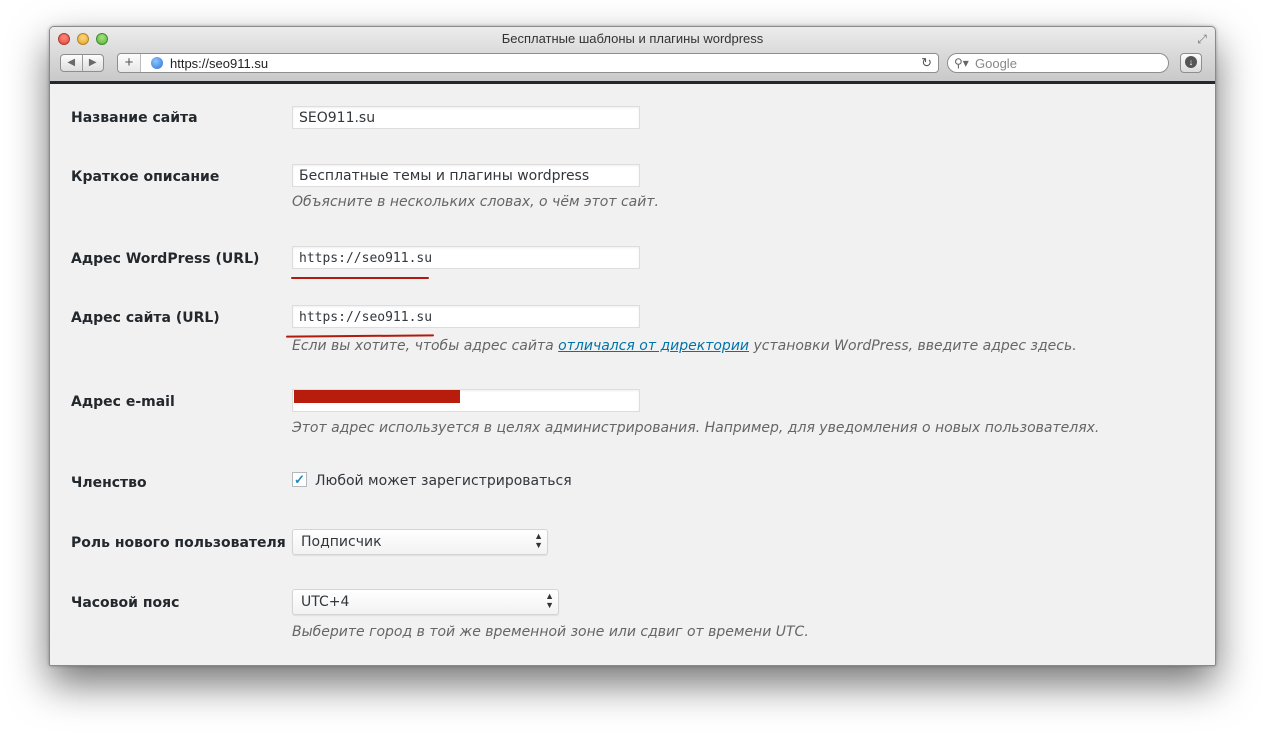 This screenshot has width=1263, height=736. I want to click on globe-icon, so click(157, 63).